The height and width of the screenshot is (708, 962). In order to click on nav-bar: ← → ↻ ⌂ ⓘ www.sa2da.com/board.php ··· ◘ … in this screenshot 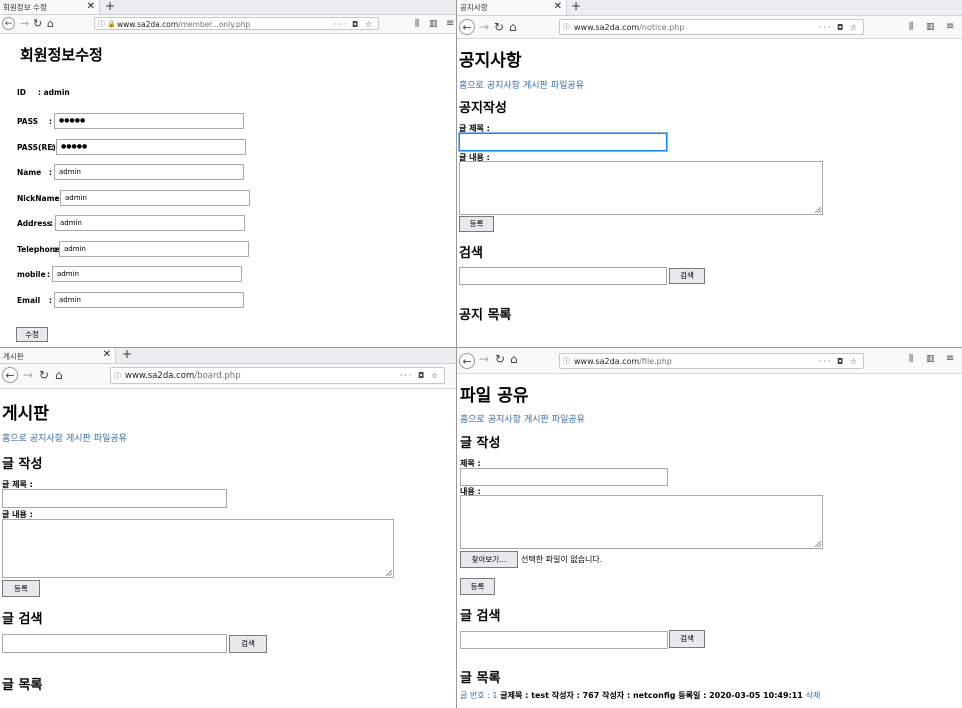, I will do `click(228, 376)`.